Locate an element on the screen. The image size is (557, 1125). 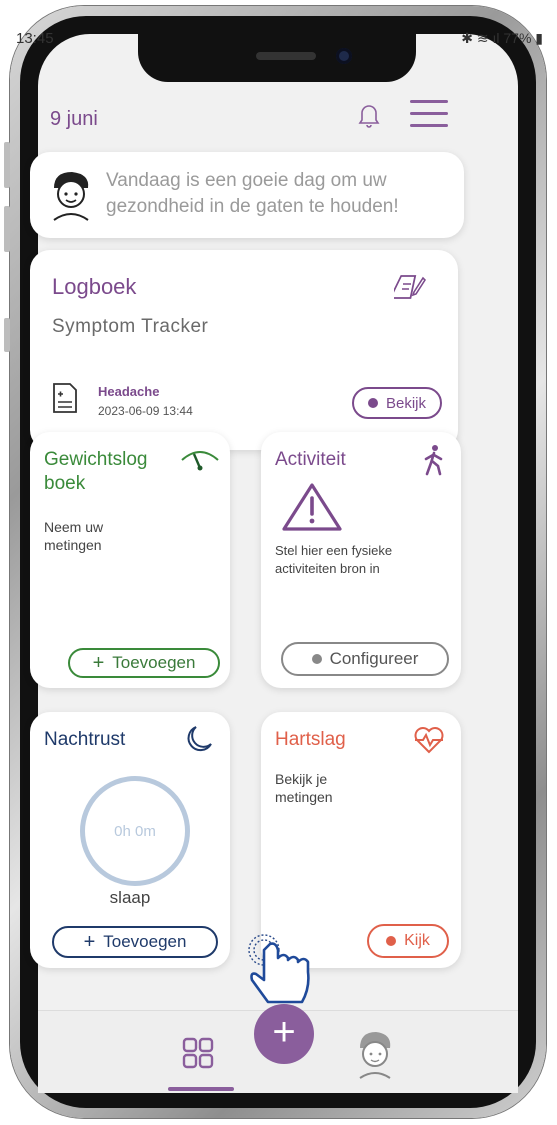
sleep-ring: 0h 0m is located at coordinates (135, 831).